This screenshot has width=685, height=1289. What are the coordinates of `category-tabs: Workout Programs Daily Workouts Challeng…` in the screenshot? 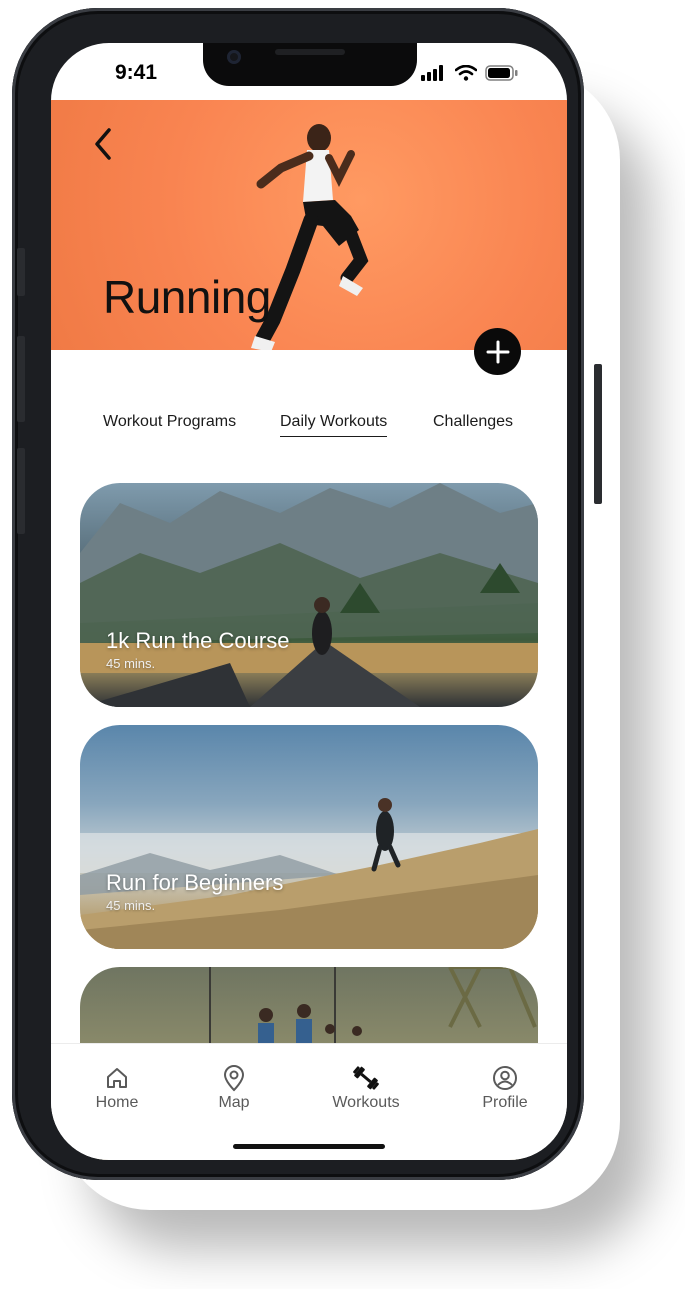 It's located at (309, 428).